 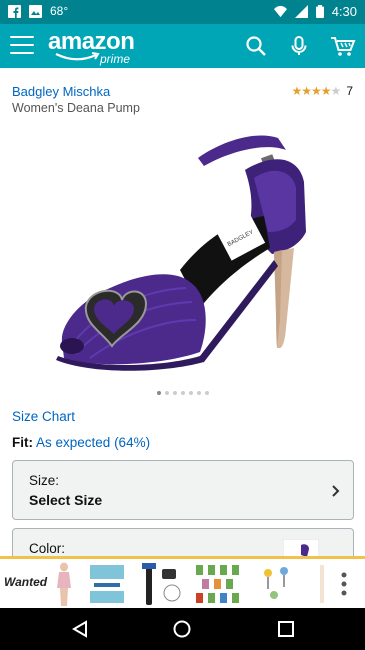 I want to click on chevron-right-icon, so click(x=336, y=491).